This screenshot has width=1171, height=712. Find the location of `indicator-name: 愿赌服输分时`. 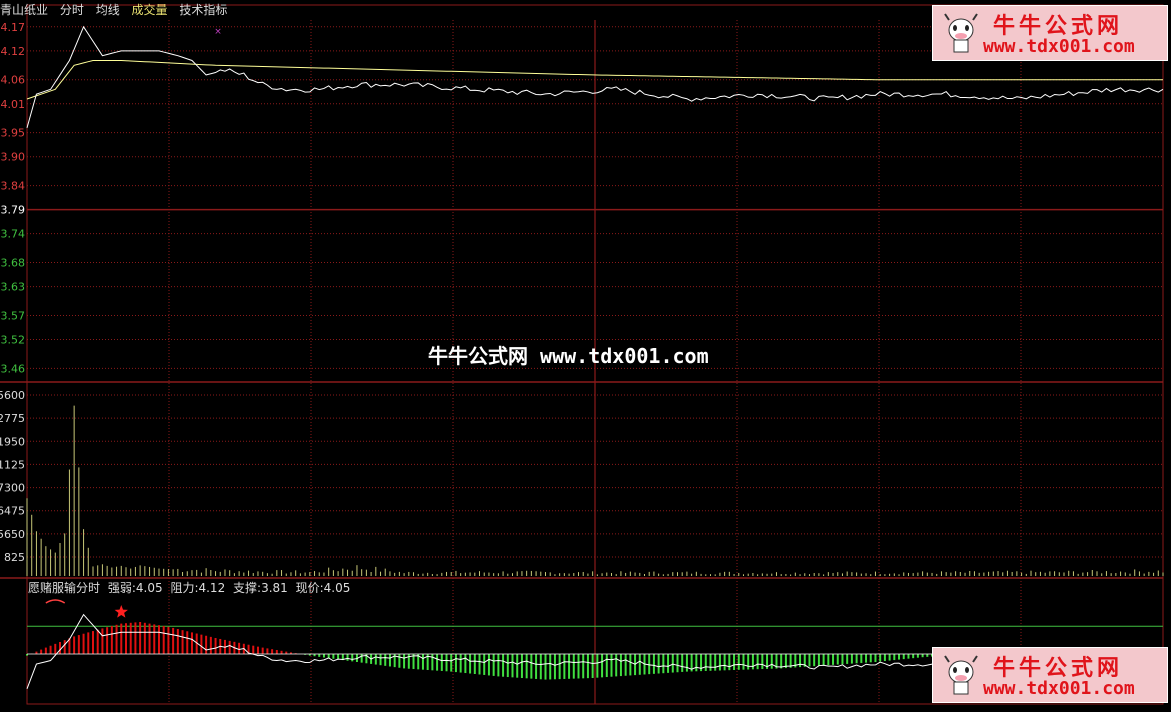

indicator-name: 愿赌服输分时 is located at coordinates (64, 588).